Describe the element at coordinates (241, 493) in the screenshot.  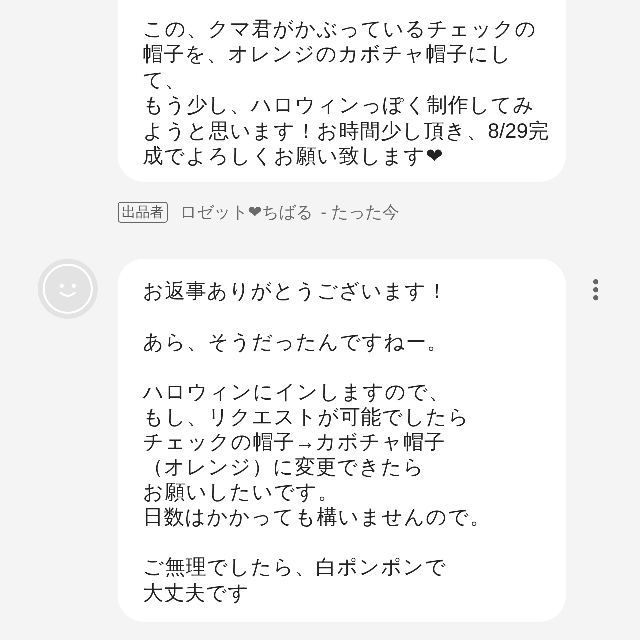
I see `message-text: お願いしたいです。` at that location.